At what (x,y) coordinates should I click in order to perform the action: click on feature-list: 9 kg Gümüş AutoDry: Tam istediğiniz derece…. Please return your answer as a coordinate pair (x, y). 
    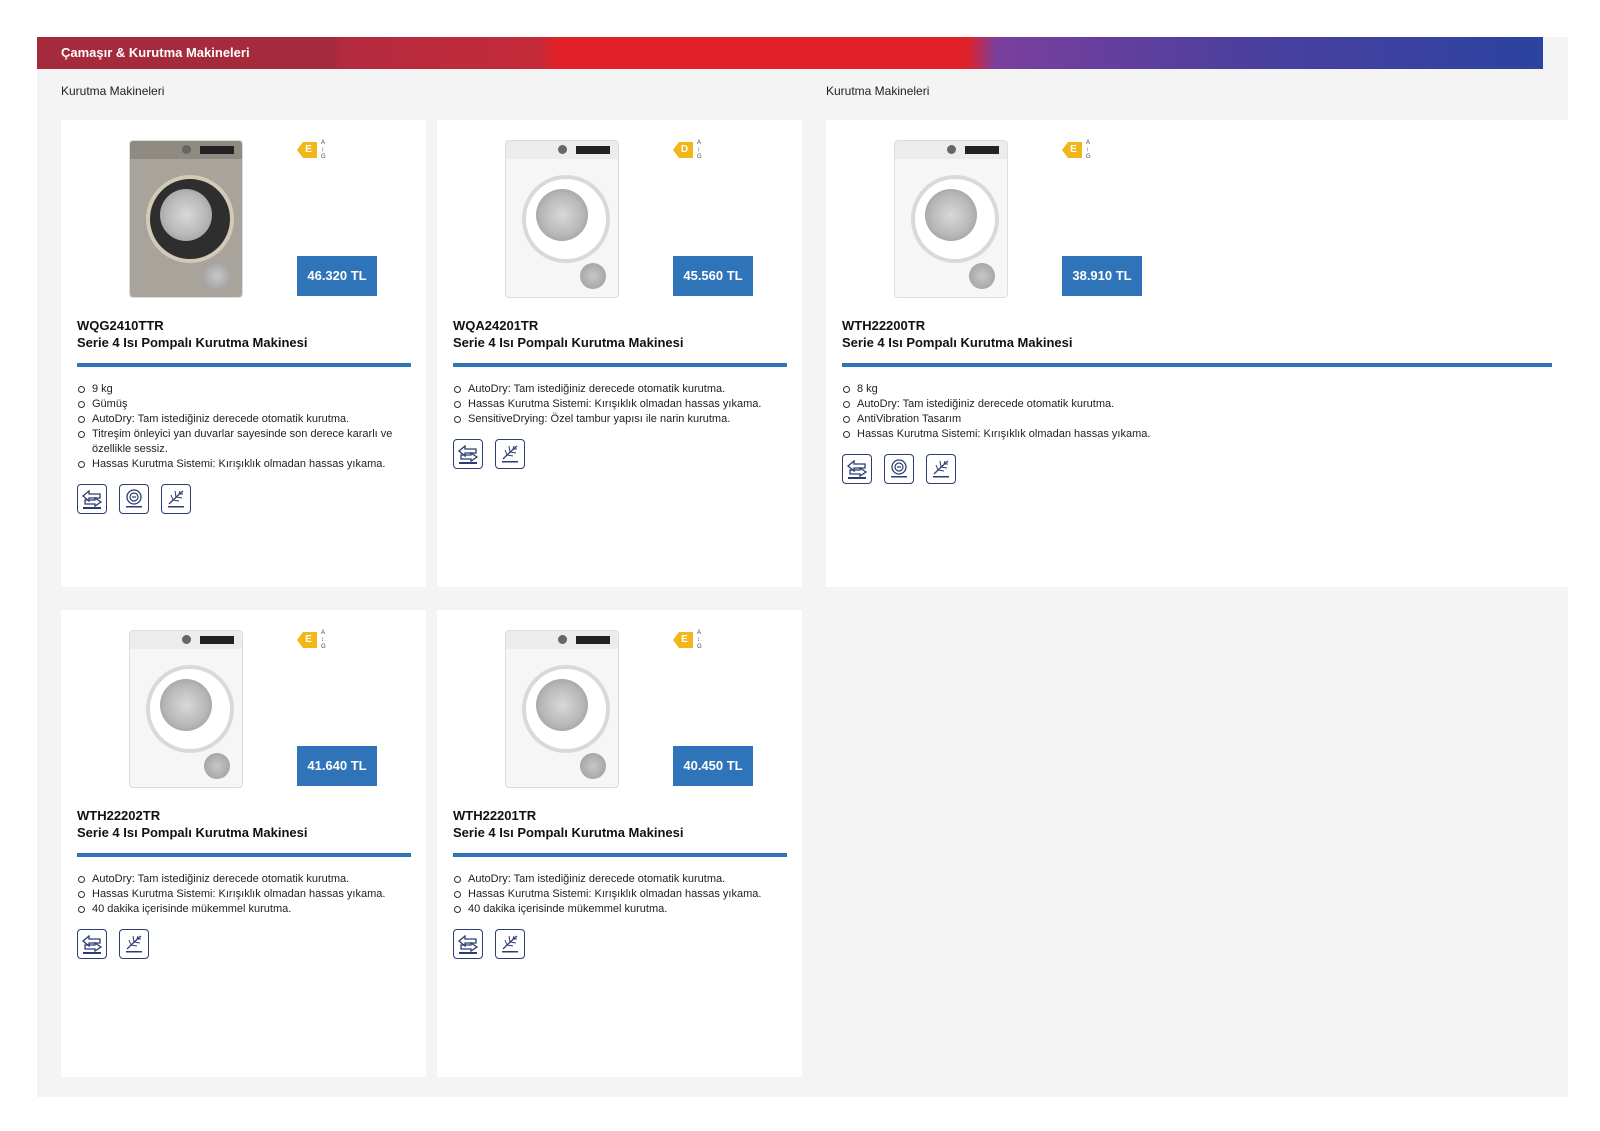
    Looking at the image, I should click on (239, 427).